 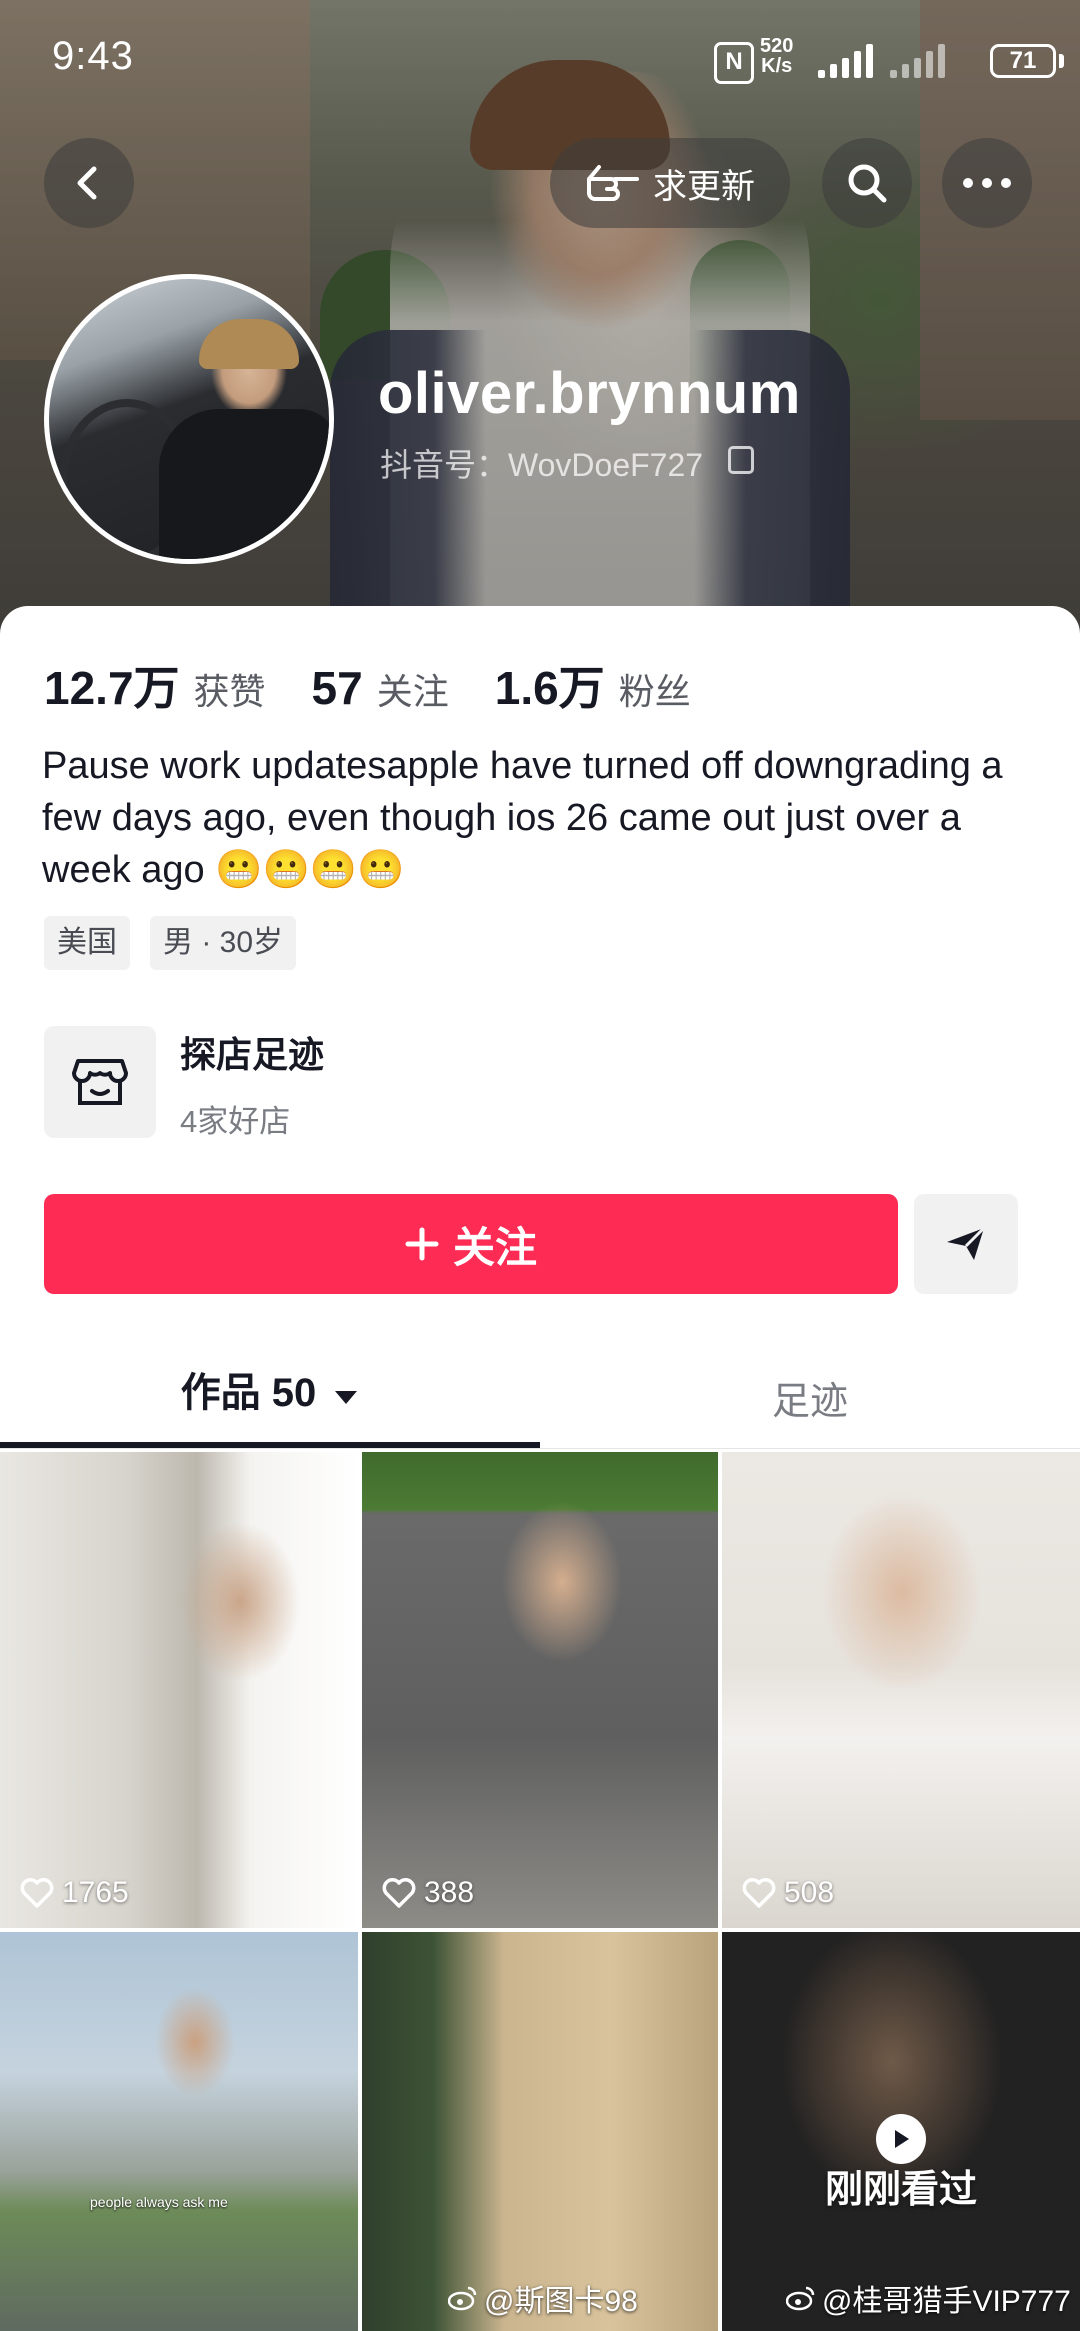 What do you see at coordinates (189, 419) in the screenshot?
I see `avatar` at bounding box center [189, 419].